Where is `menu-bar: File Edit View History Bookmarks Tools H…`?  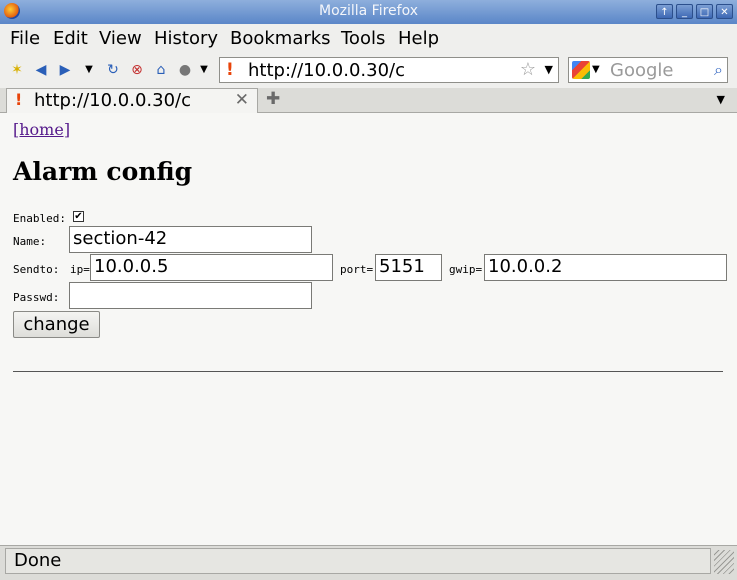
menu-bar: File Edit View History Bookmarks Tools H… is located at coordinates (368, 38).